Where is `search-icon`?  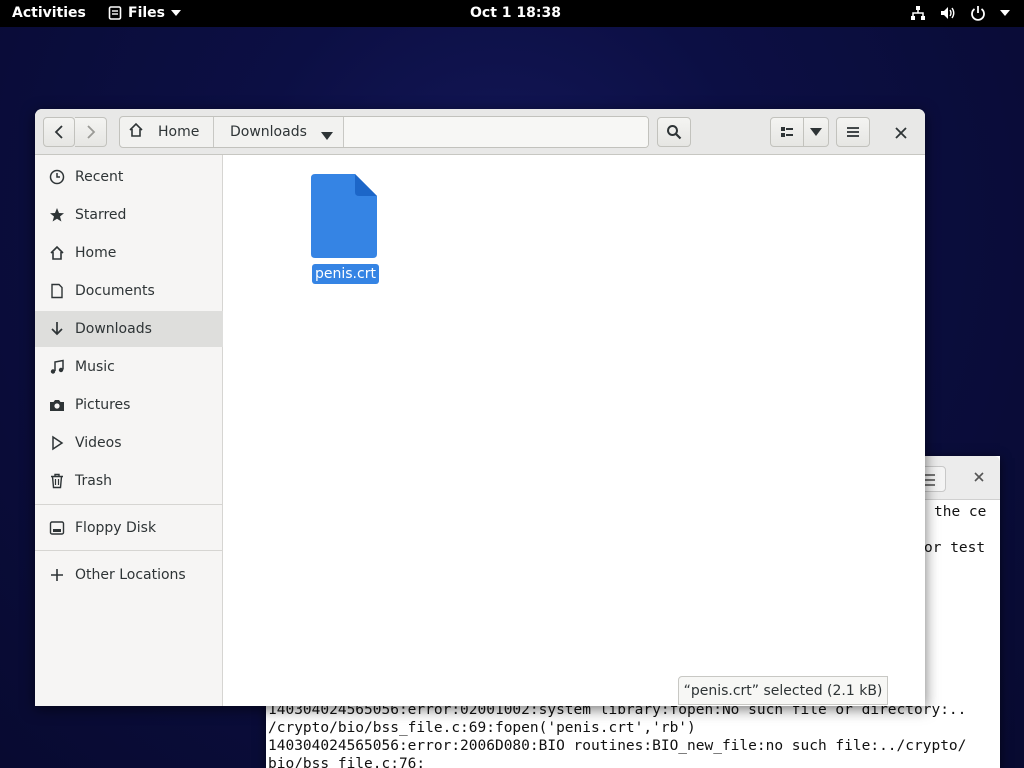 search-icon is located at coordinates (674, 132).